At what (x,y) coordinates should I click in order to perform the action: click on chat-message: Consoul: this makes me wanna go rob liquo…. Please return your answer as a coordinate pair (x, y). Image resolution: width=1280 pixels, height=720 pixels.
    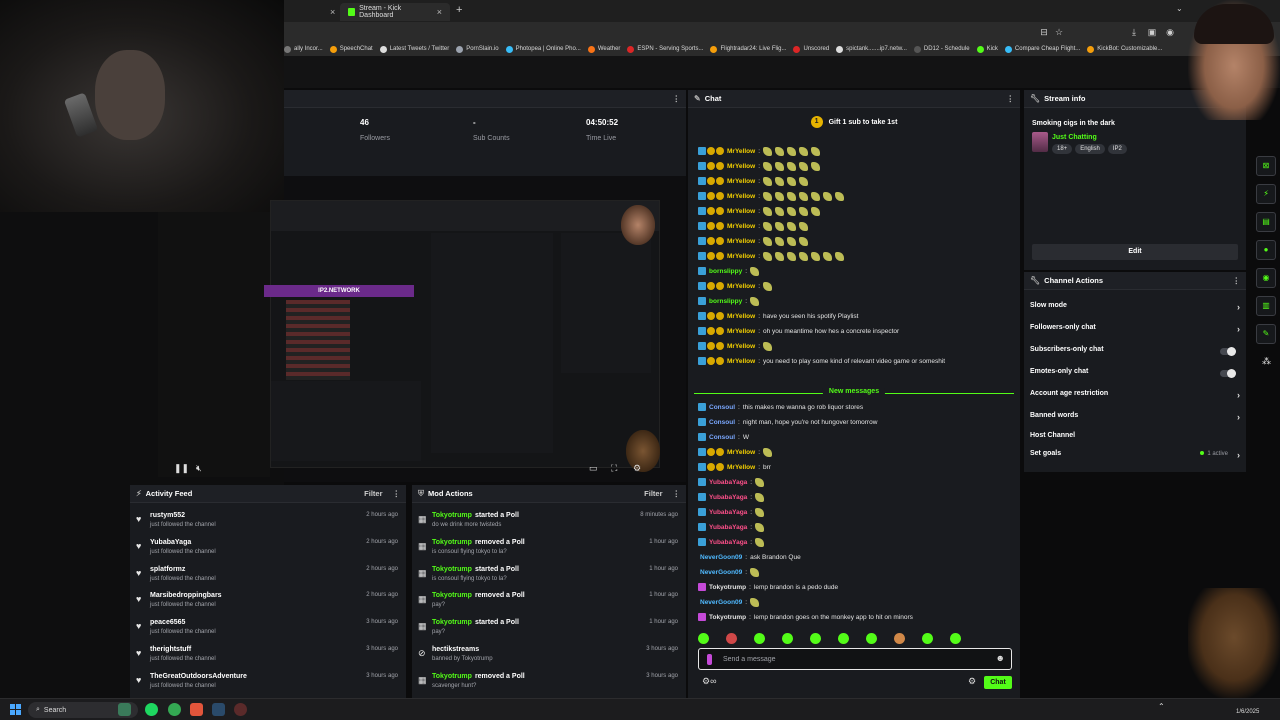
    Looking at the image, I should click on (780, 407).